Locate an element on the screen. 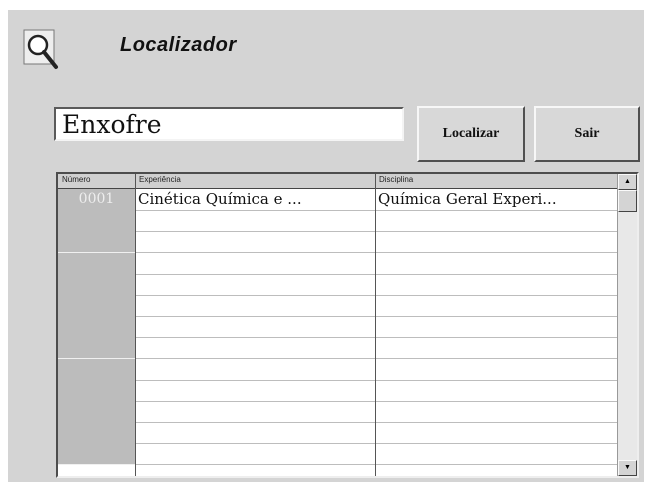  search-input is located at coordinates (229, 124).